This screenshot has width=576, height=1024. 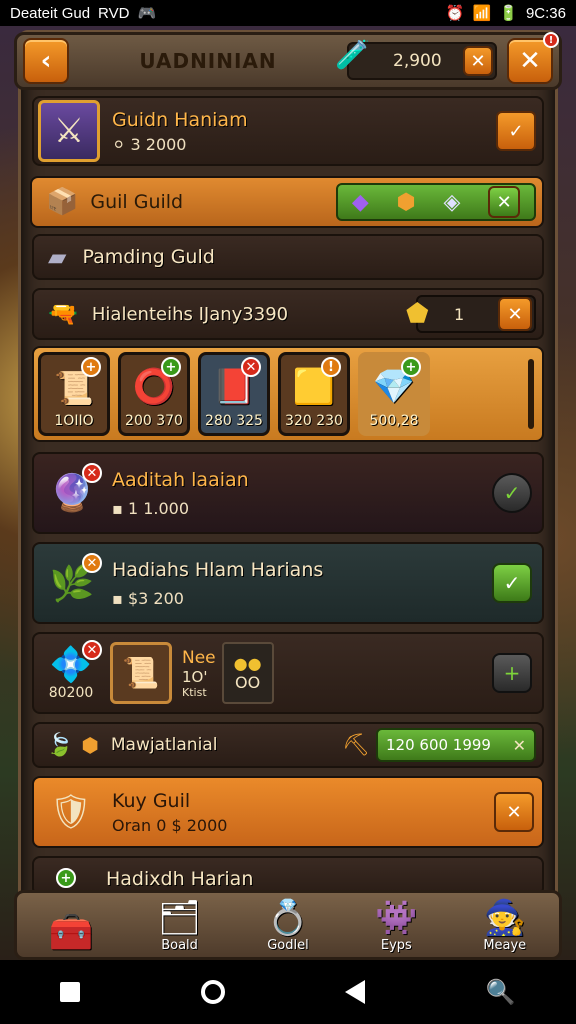 What do you see at coordinates (396, 918) in the screenshot?
I see `goblin-icon: 👾` at bounding box center [396, 918].